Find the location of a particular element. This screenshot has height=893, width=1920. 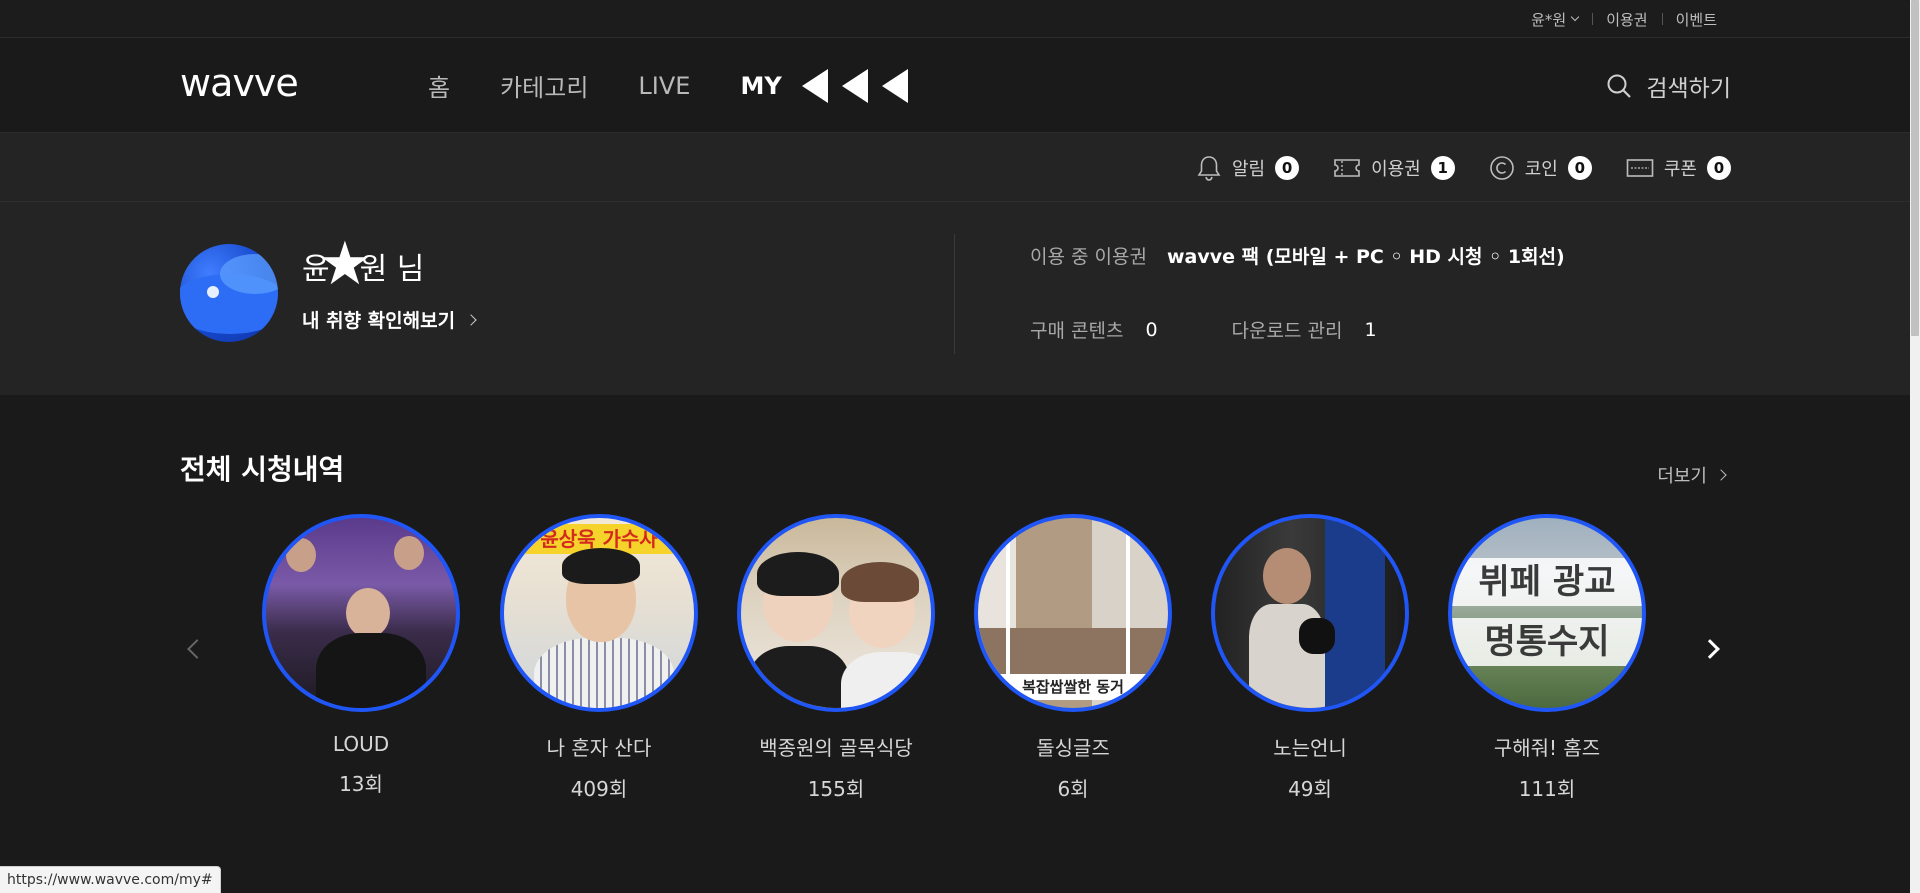

status-pass-label: 이용권 is located at coordinates (1396, 169).